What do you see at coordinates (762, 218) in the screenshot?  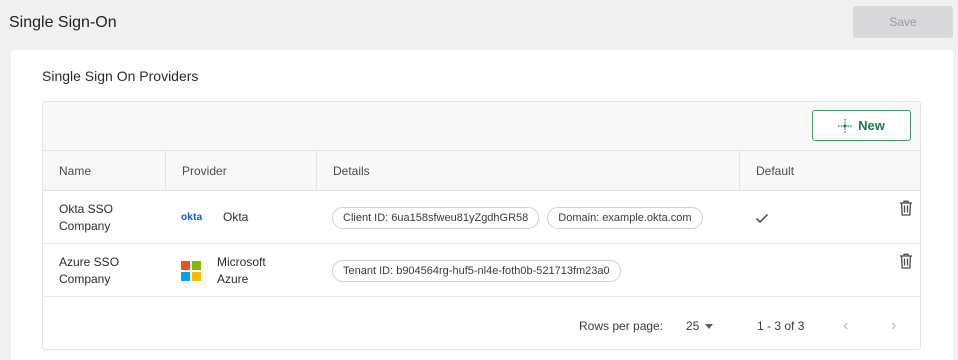 I see `checkmark-icon` at bounding box center [762, 218].